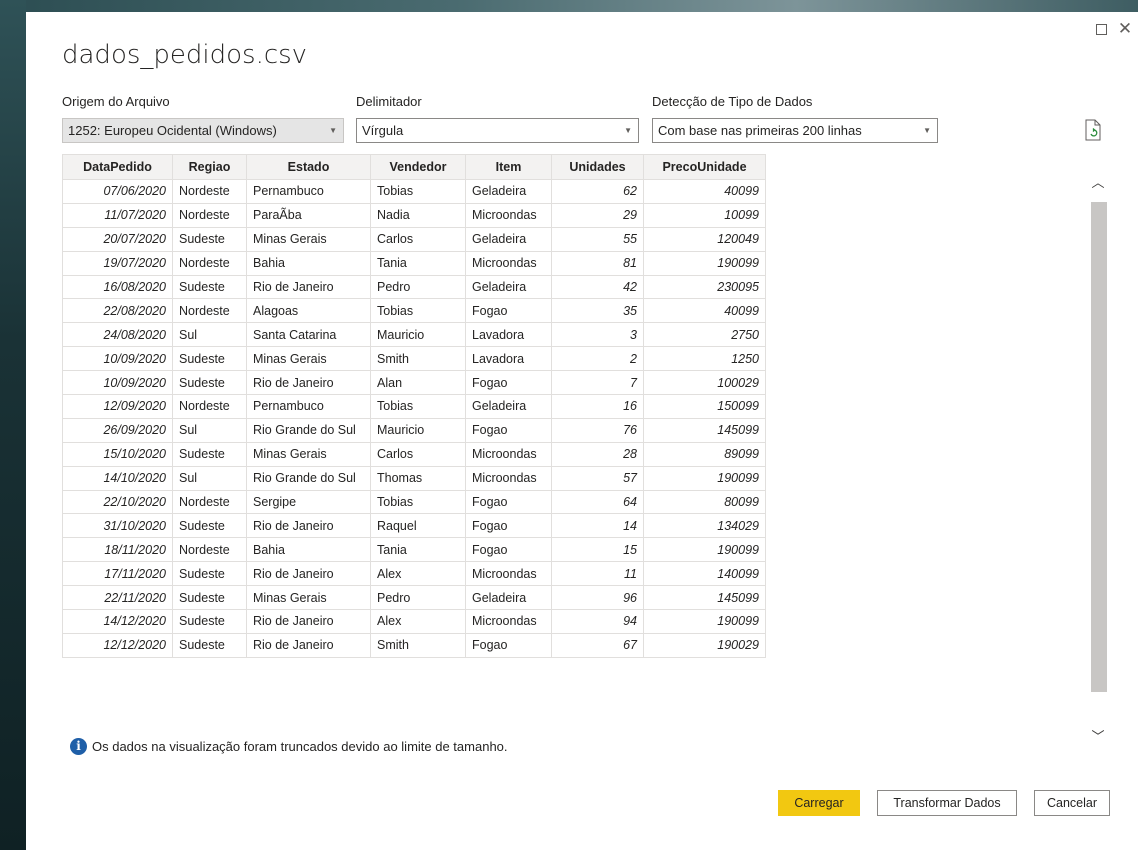 This screenshot has height=850, width=1138. I want to click on column-header: Vendedor, so click(418, 167).